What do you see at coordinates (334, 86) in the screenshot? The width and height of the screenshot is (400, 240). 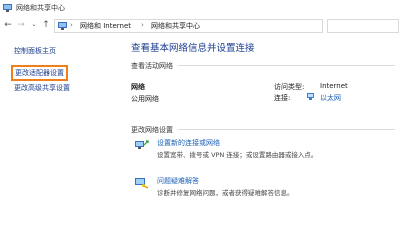 I see `access-type-value: Internet` at bounding box center [334, 86].